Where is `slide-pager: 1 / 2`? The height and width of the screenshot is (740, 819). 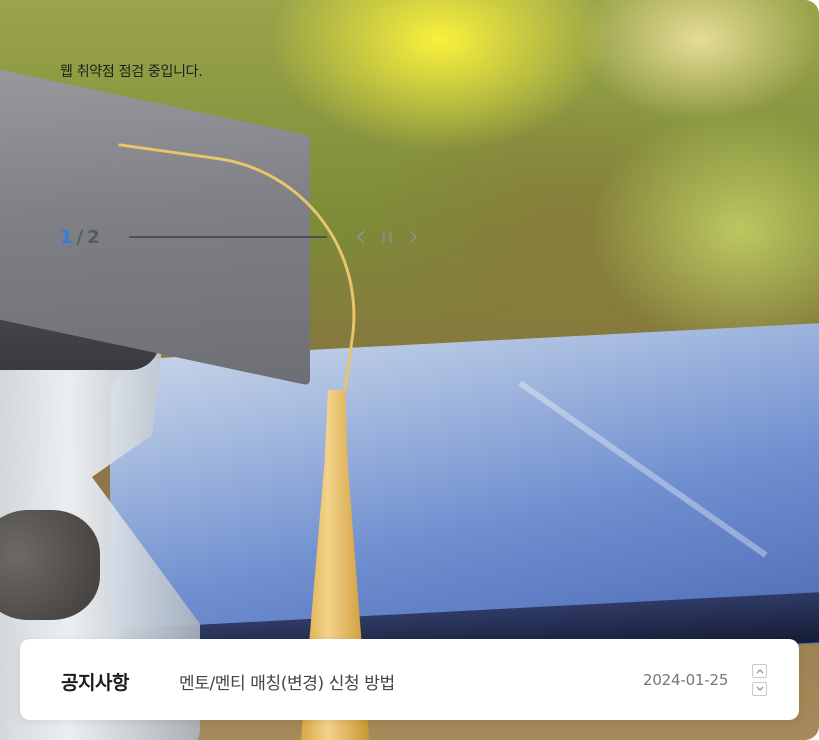
slide-pager: 1 / 2 is located at coordinates (80, 237).